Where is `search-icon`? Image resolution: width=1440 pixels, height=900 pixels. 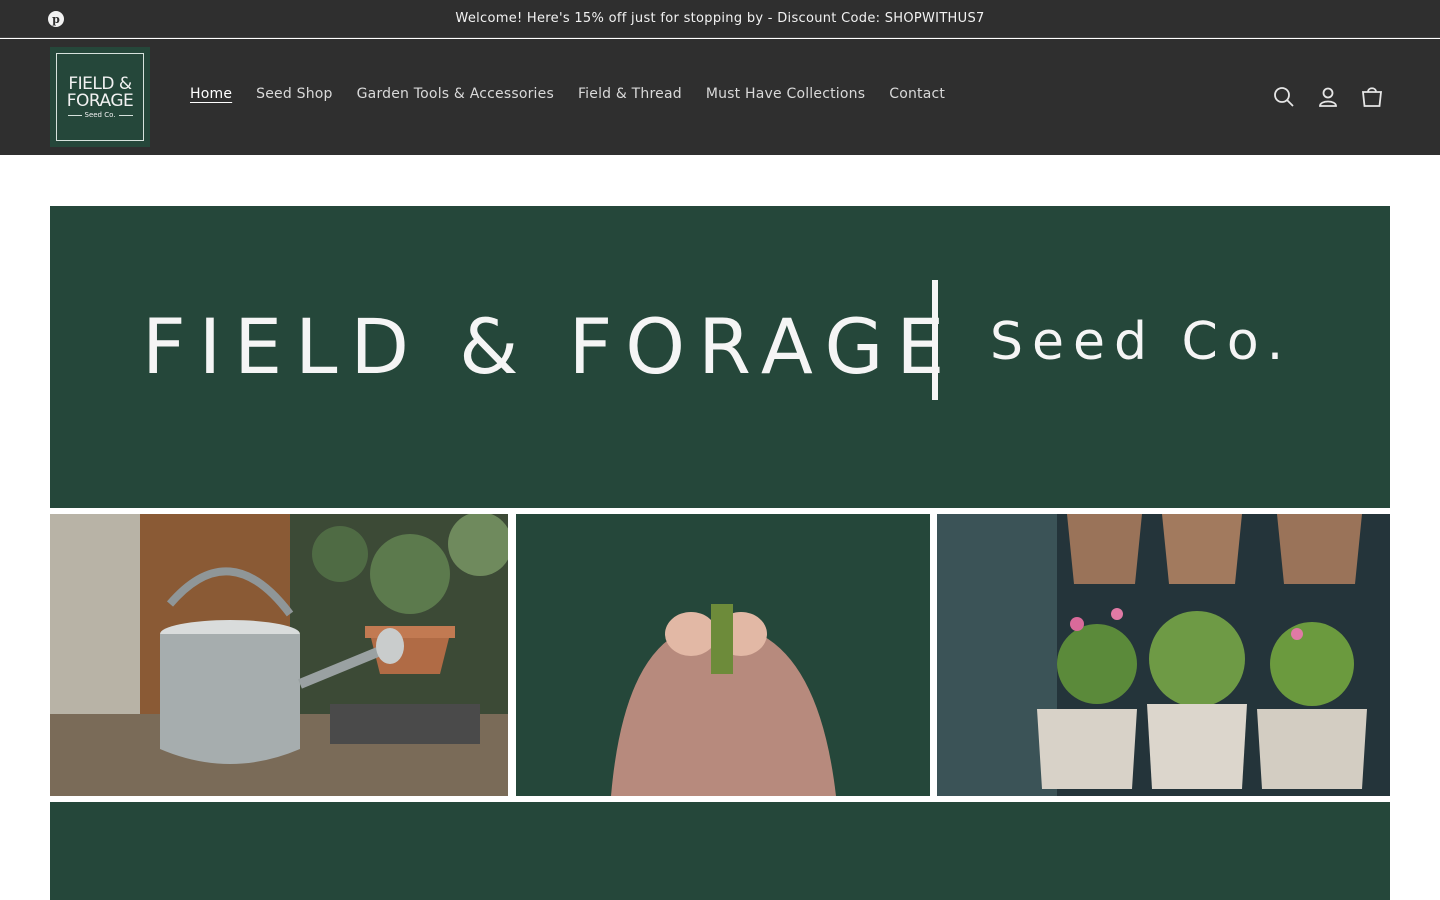 search-icon is located at coordinates (1284, 97).